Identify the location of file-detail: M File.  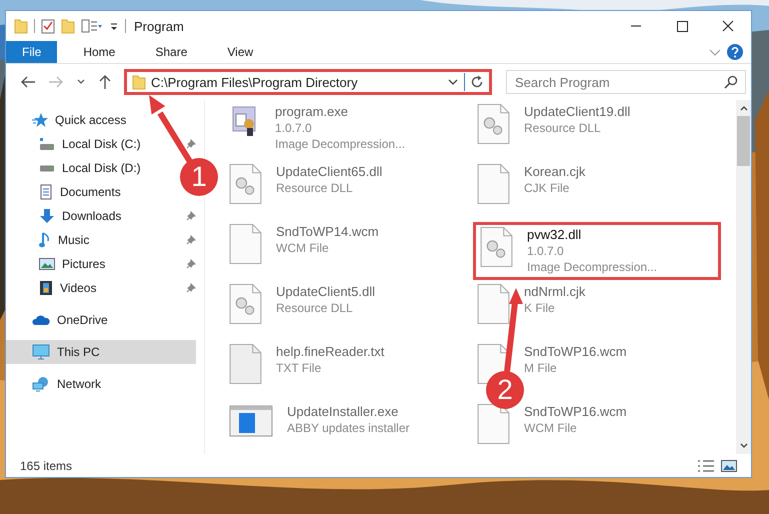
(541, 368).